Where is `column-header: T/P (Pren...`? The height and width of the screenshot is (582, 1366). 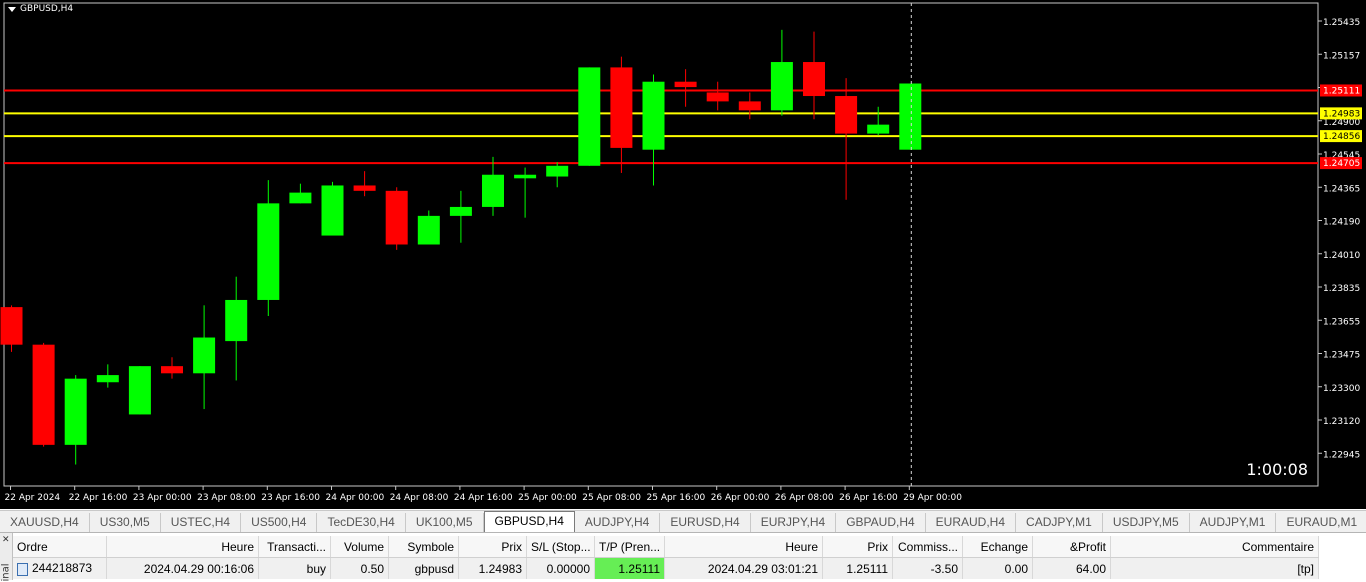
column-header: T/P (Pren... is located at coordinates (629, 547).